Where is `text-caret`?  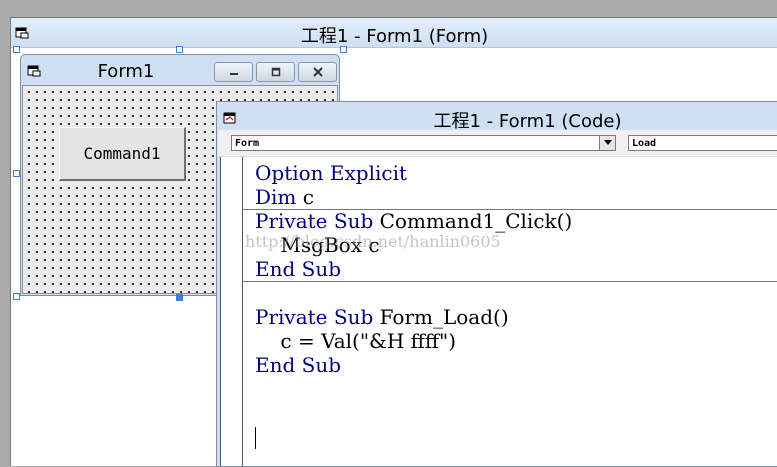
text-caret is located at coordinates (255, 438).